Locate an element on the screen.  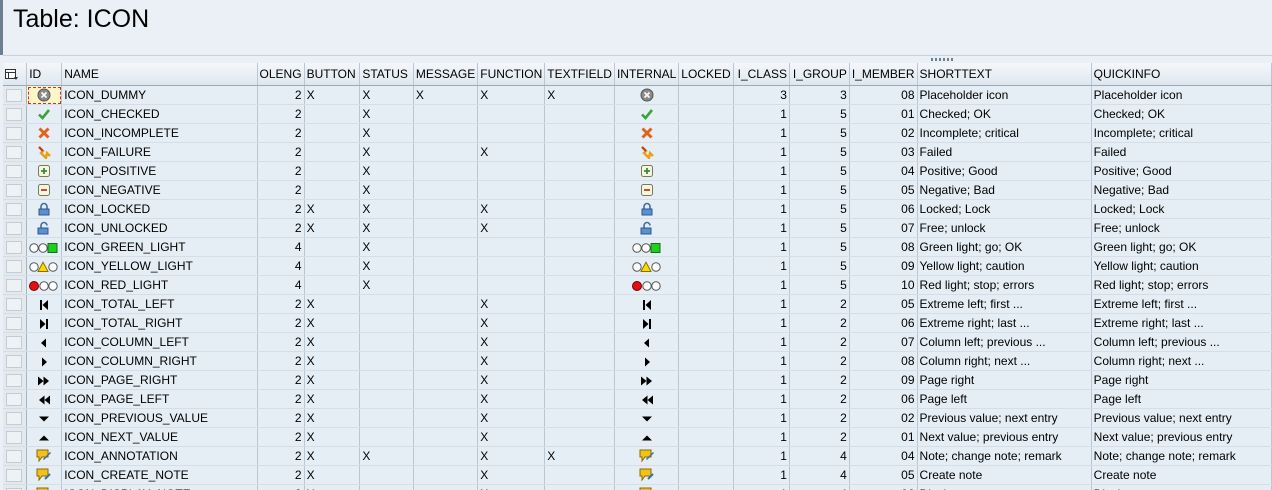
cell-i-member: 07 is located at coordinates (883, 342).